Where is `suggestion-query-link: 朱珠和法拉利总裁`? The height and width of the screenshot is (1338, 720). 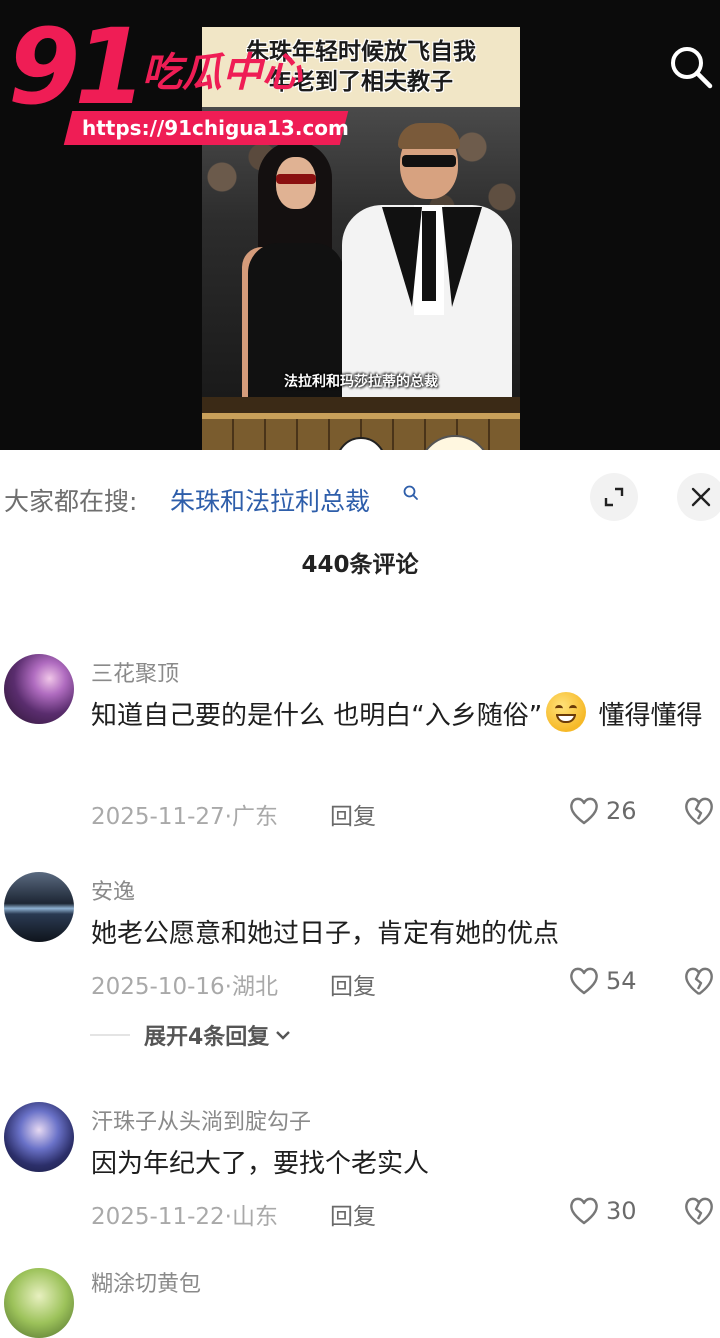 suggestion-query-link: 朱珠和法拉利总裁 is located at coordinates (270, 500).